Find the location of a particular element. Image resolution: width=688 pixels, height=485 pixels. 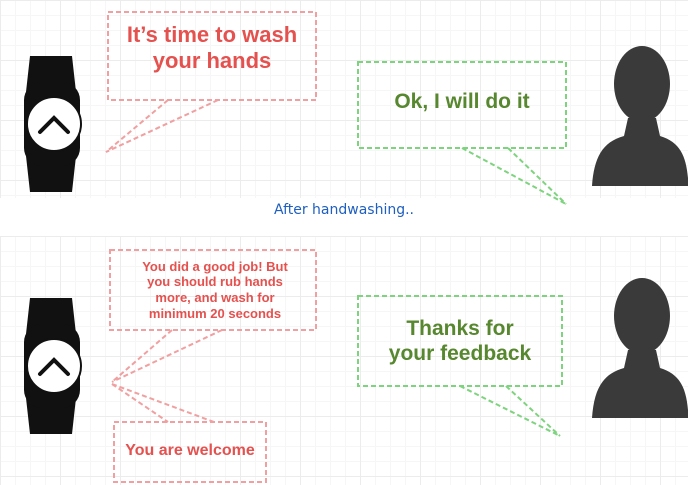

watch-reply-text: You are welcome is located at coordinates (190, 451).